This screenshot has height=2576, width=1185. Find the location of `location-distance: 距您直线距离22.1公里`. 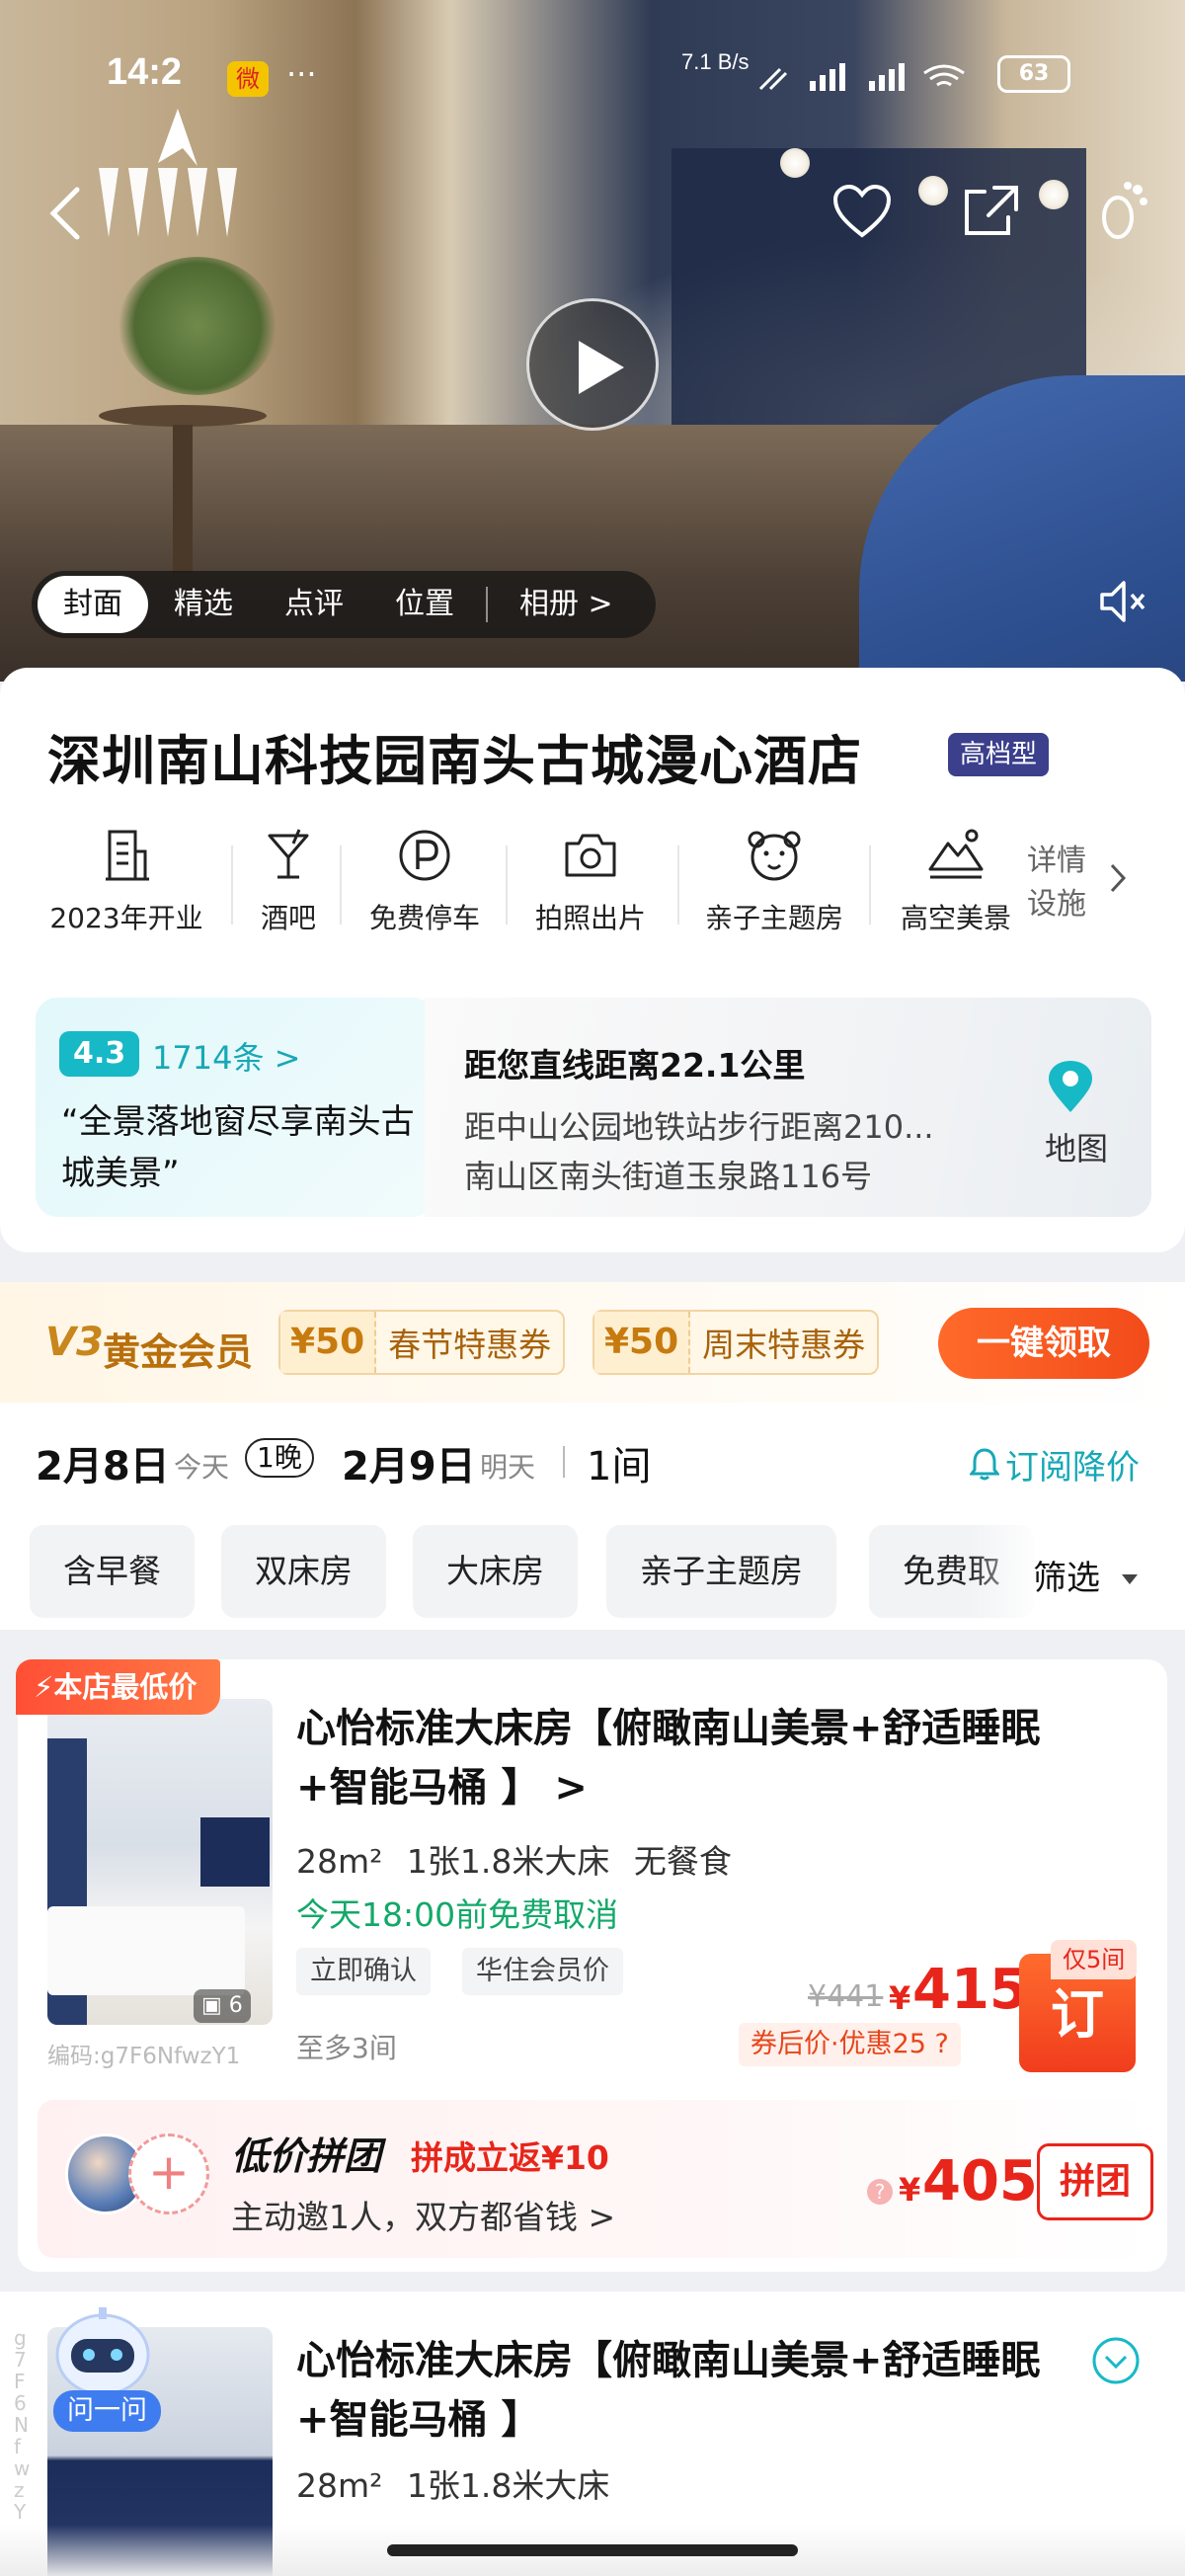

location-distance: 距您直线距离22.1公里 is located at coordinates (635, 1065).